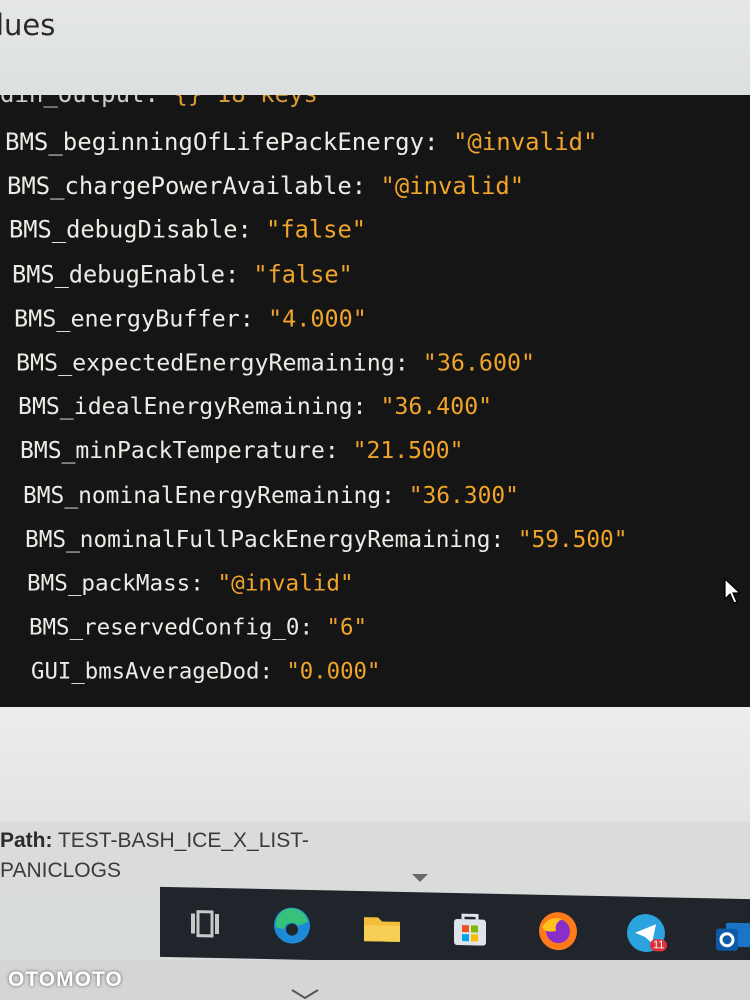 Image resolution: width=750 pixels, height=1000 pixels. Describe the element at coordinates (436, 407) in the screenshot. I see `console-line-value: "36.400"` at that location.